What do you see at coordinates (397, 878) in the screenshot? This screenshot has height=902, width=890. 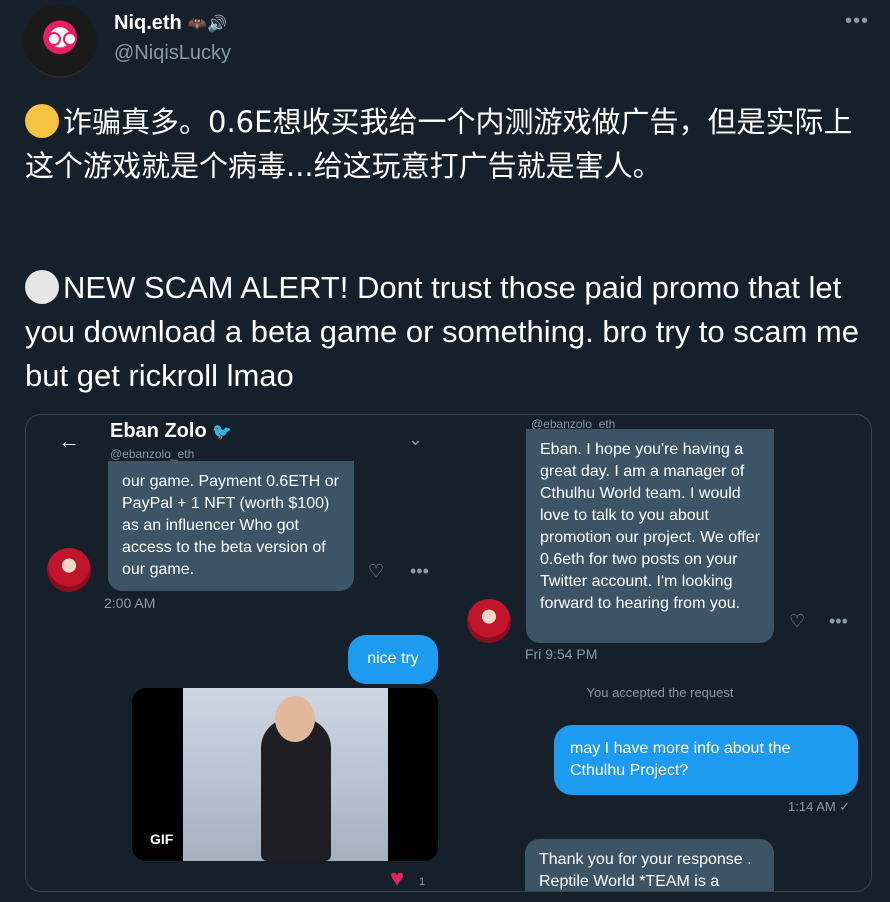 I see `heart-reaction-icon: ♥` at bounding box center [397, 878].